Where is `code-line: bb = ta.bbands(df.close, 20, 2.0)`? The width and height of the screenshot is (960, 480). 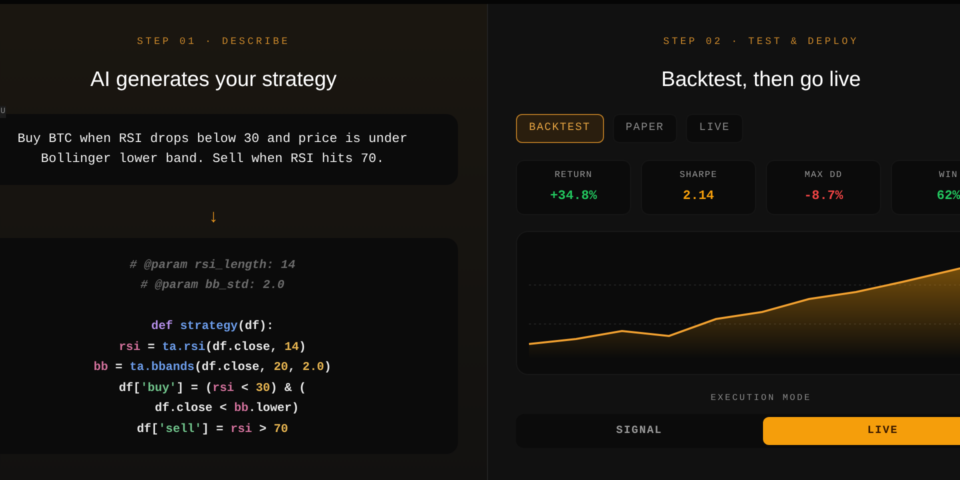
code-line: bb = ta.bbands(df.close, 20, 2.0) is located at coordinates (213, 367).